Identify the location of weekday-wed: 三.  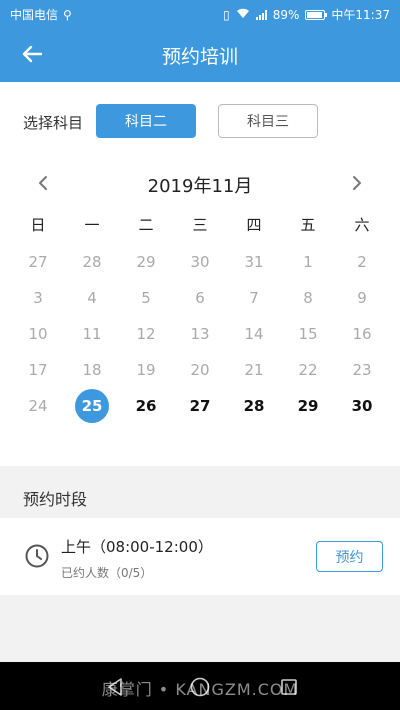
(200, 225).